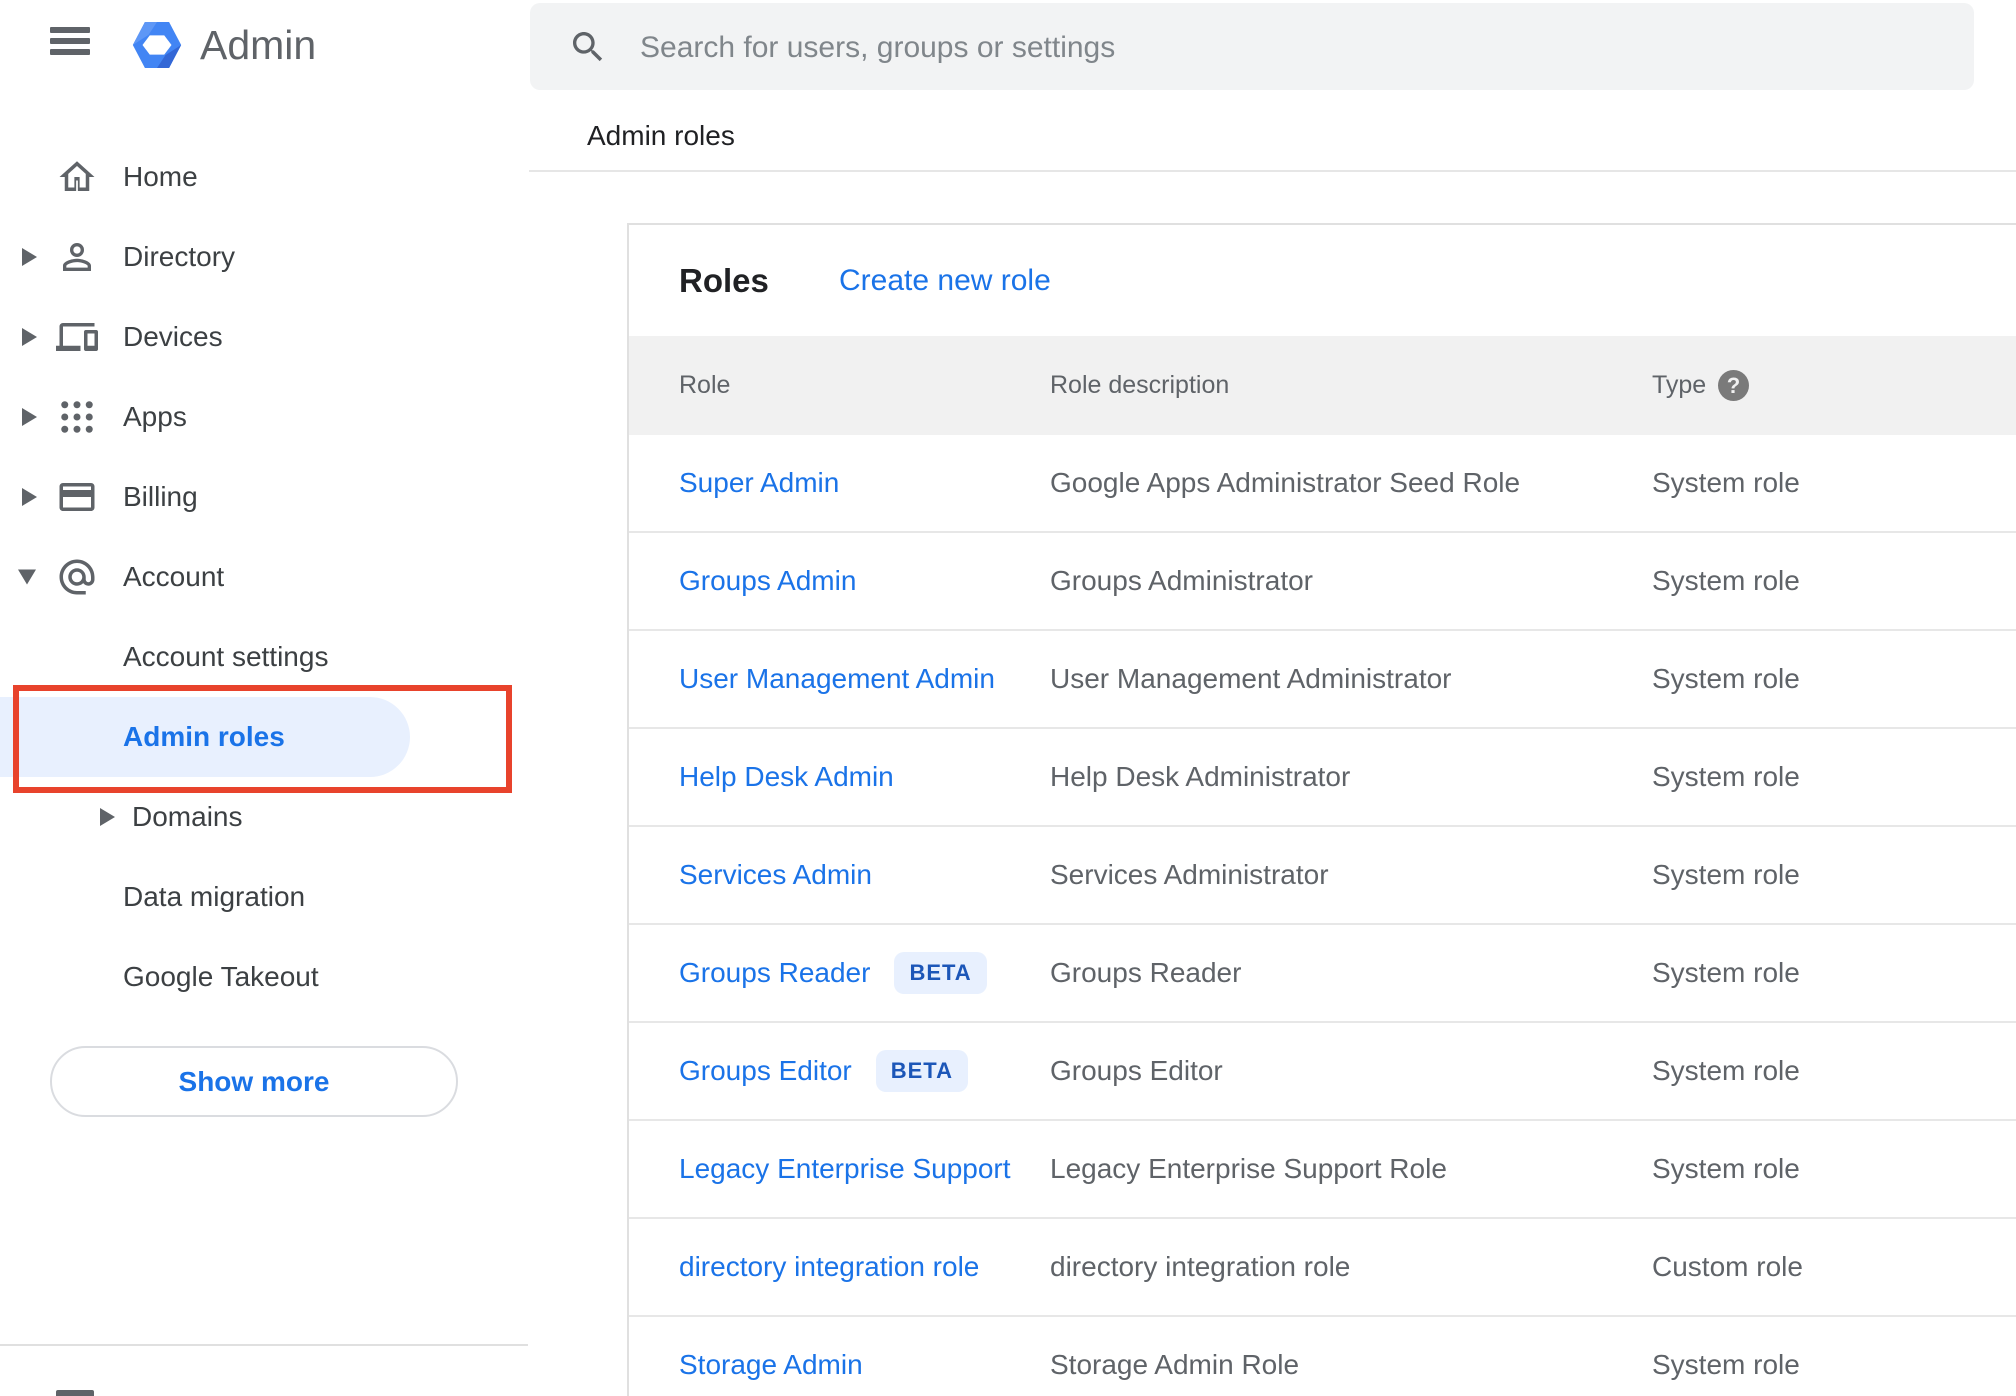  What do you see at coordinates (1175, 1364) in the screenshot?
I see `role-description: Storage Admin Role` at bounding box center [1175, 1364].